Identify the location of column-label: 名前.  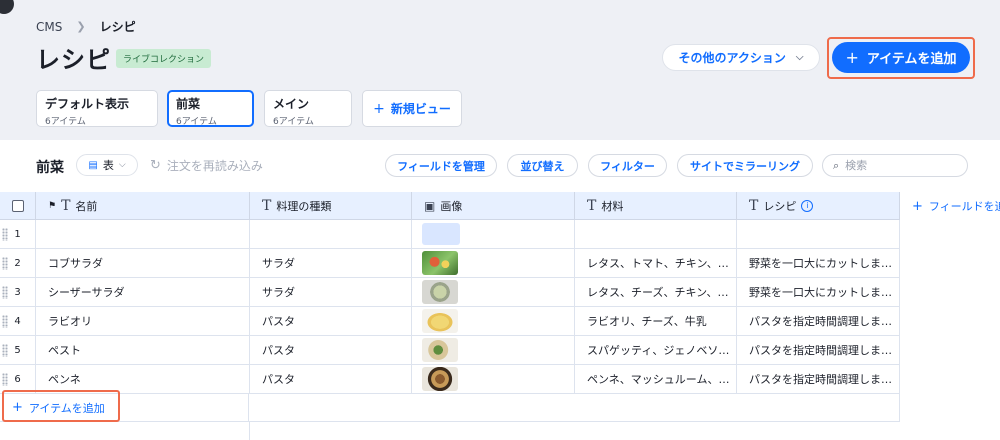
(86, 206).